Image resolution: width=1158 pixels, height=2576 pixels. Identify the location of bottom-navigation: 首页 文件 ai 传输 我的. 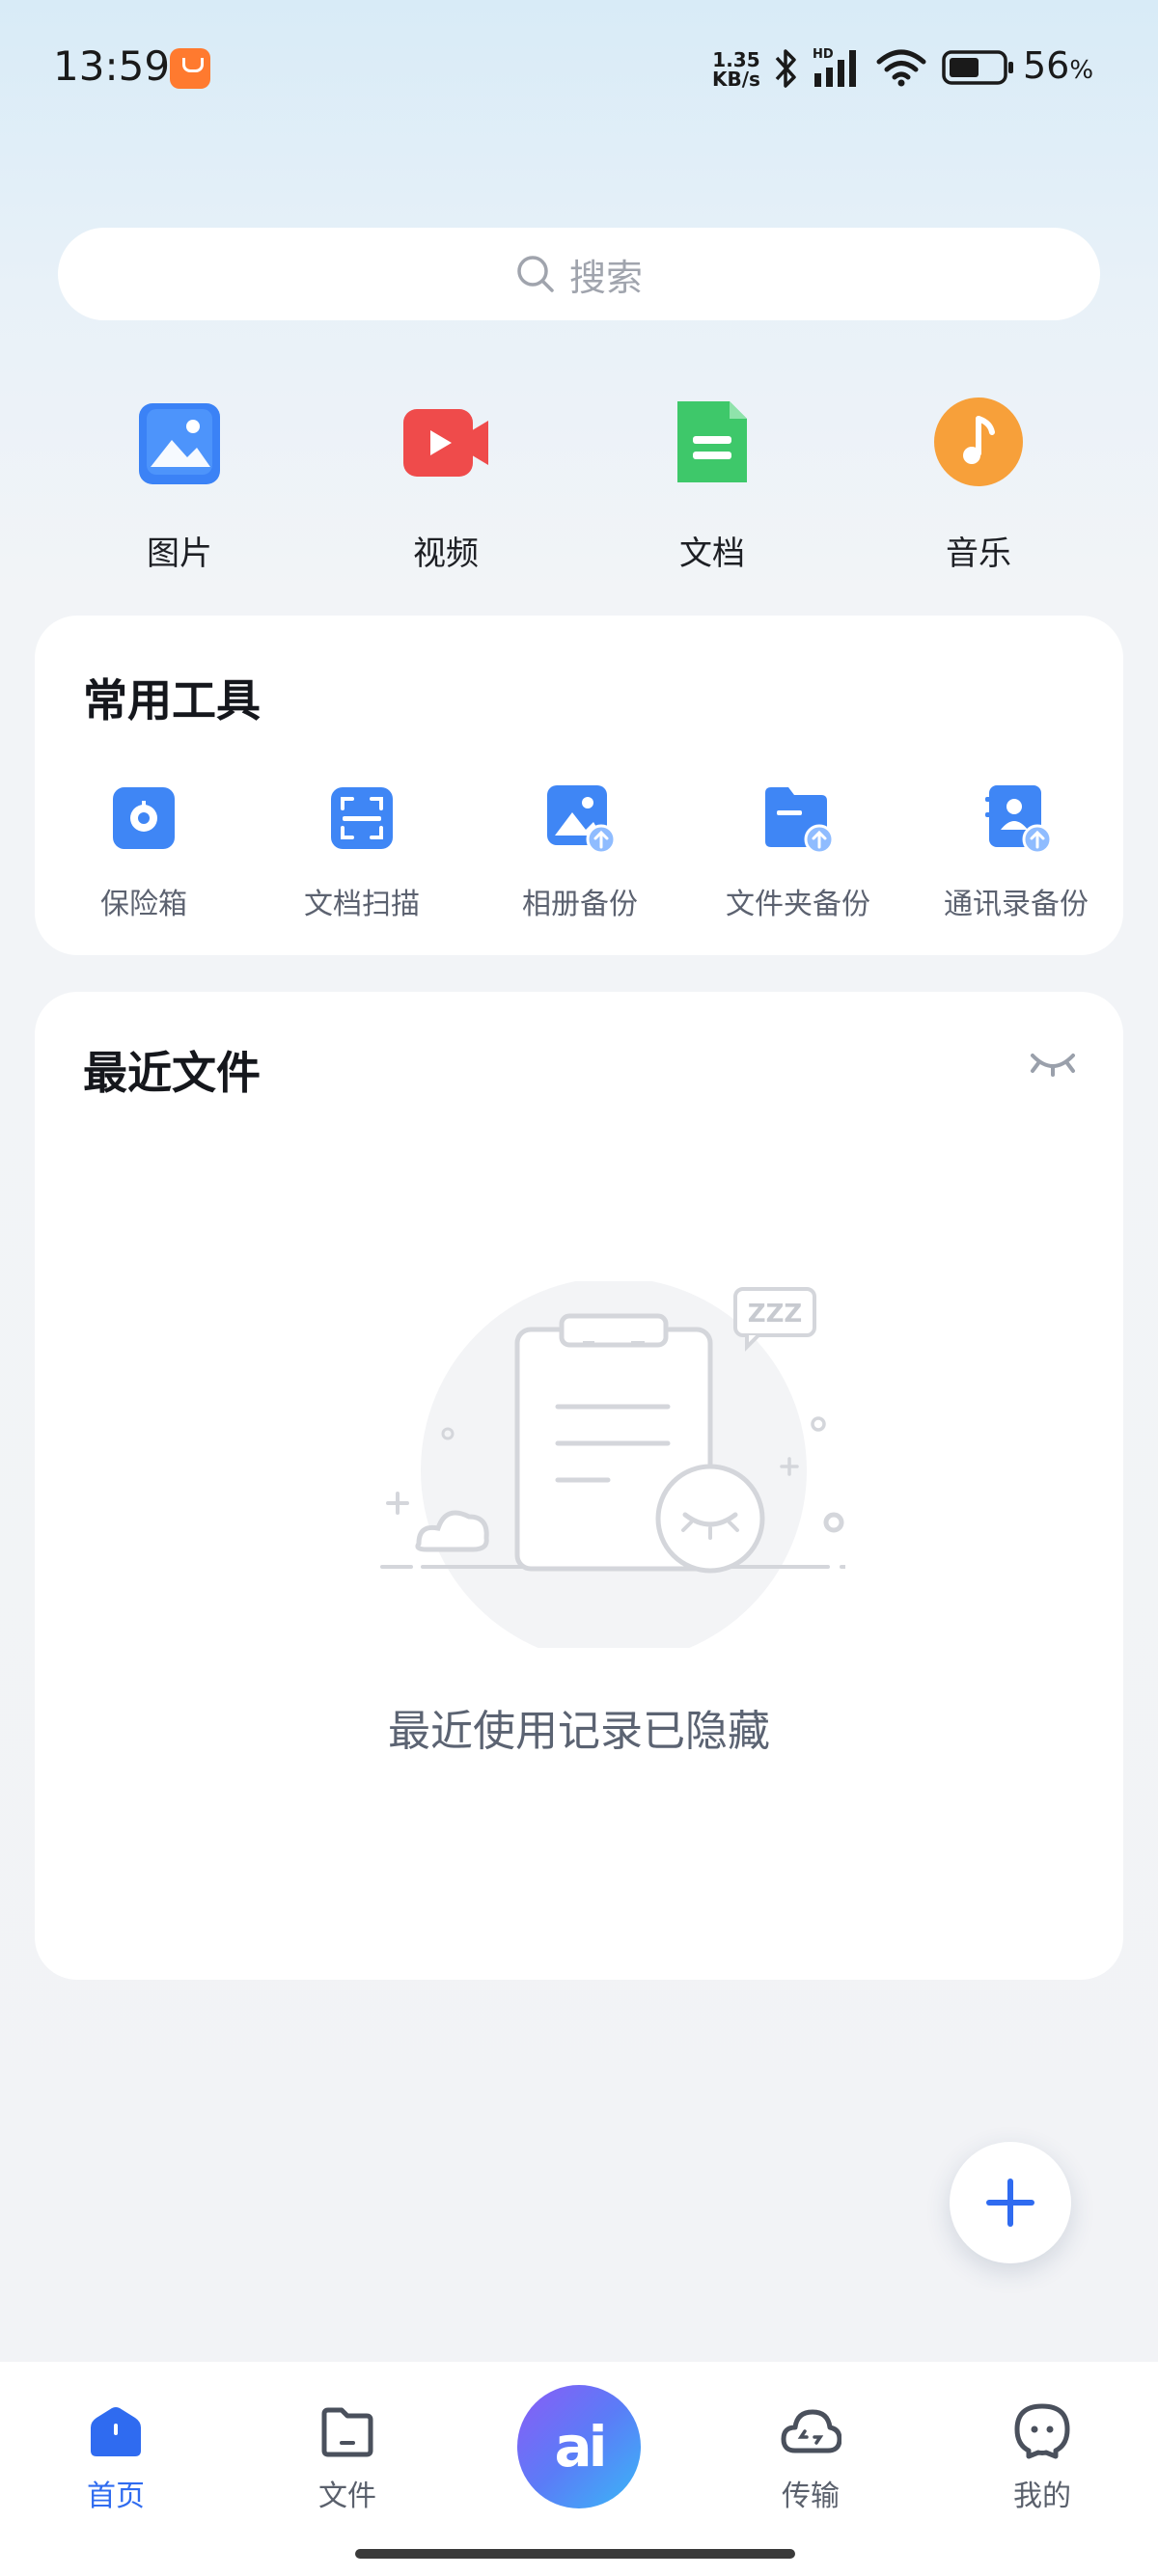
(579, 2469).